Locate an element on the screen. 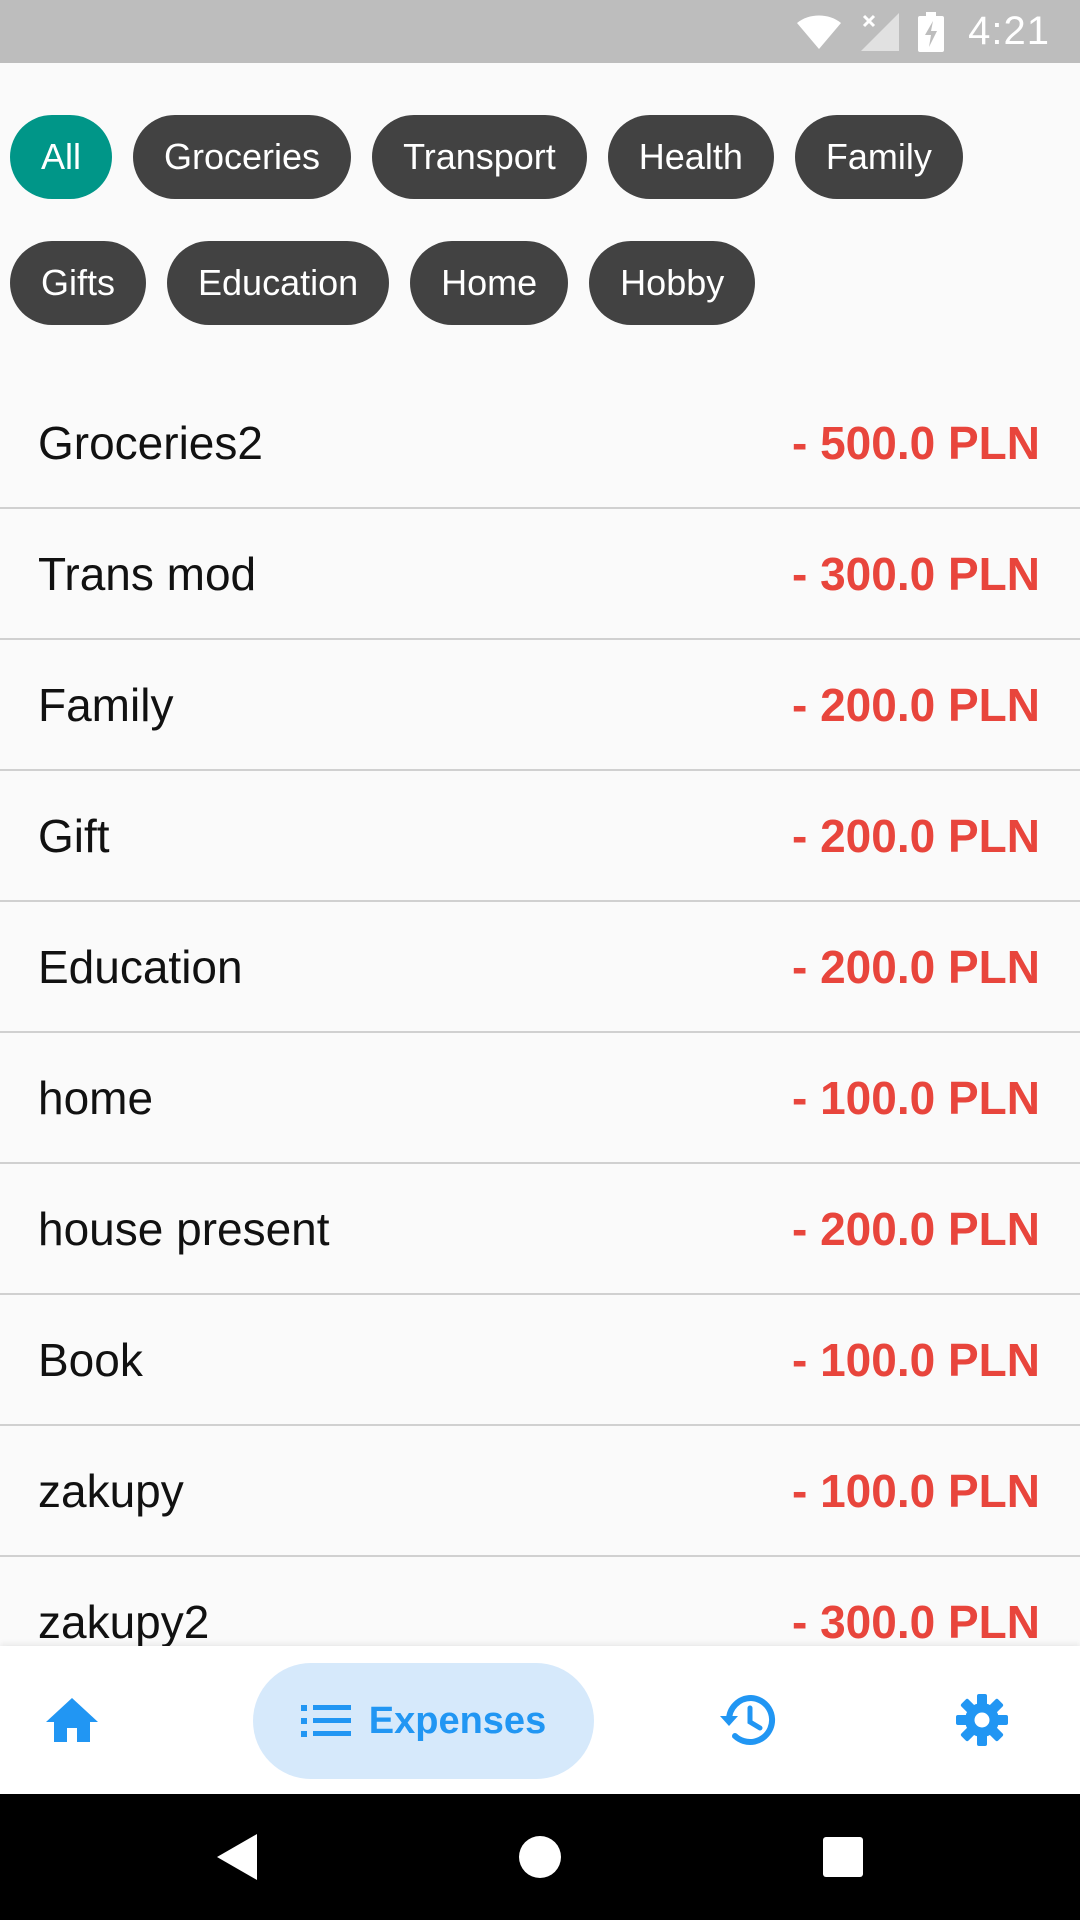 The image size is (1080, 1920). wifi-icon is located at coordinates (819, 32).